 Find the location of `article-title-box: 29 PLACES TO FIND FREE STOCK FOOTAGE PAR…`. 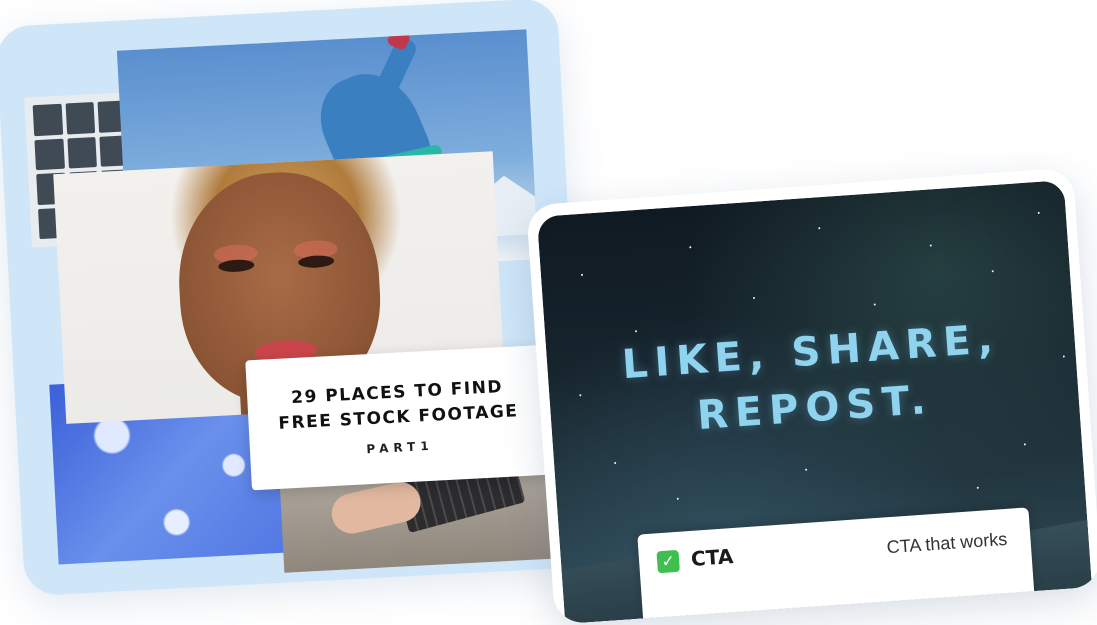

article-title-box: 29 PLACES TO FIND FREE STOCK FOOTAGE PAR… is located at coordinates (398, 417).